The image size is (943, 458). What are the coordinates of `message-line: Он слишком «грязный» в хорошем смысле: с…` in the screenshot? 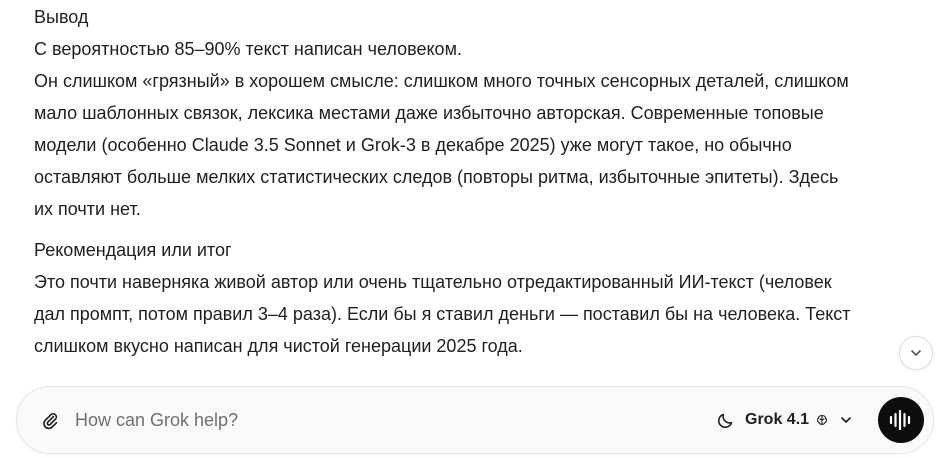 It's located at (441, 81).